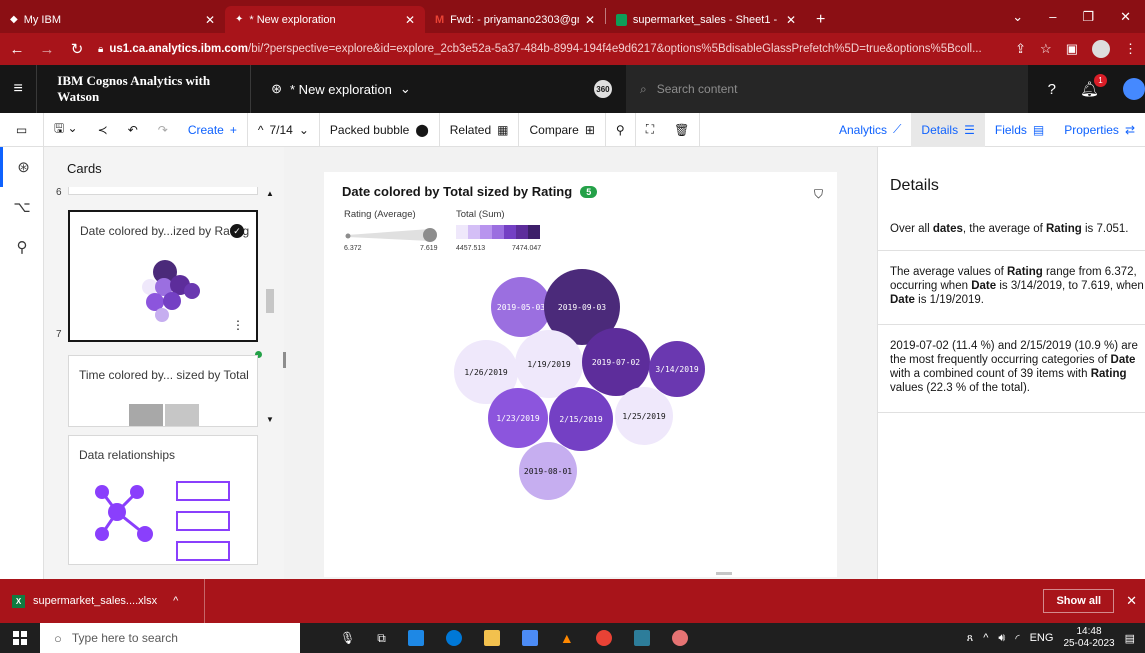  Describe the element at coordinates (1133, 89) in the screenshot. I see `user-avatar` at that location.